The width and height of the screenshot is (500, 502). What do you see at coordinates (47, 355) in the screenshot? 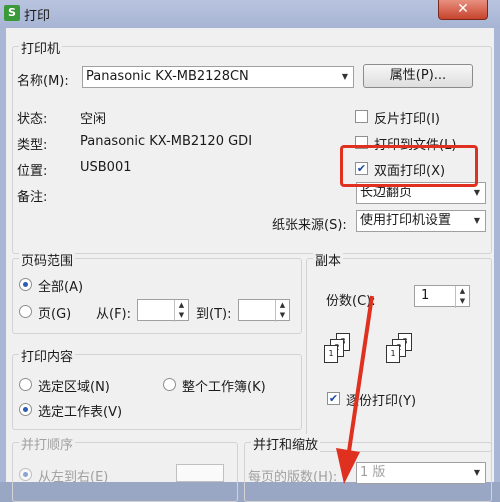
I see `print-content-title: 打印内容` at bounding box center [47, 355].